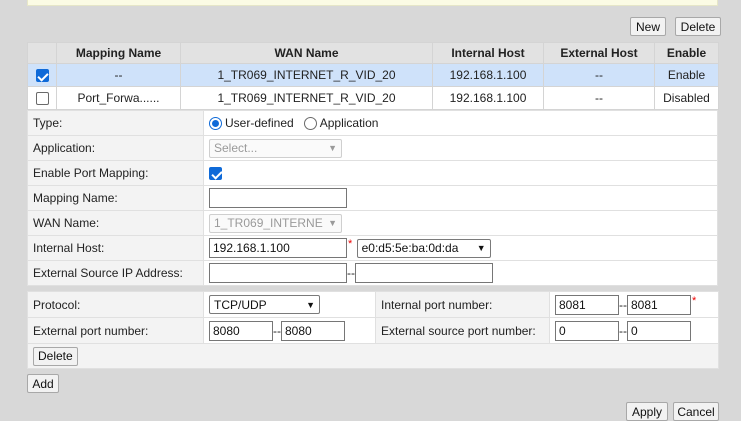 Image resolution: width=741 pixels, height=421 pixels. Describe the element at coordinates (115, 304) in the screenshot. I see `protocol-label: Protocol:` at that location.